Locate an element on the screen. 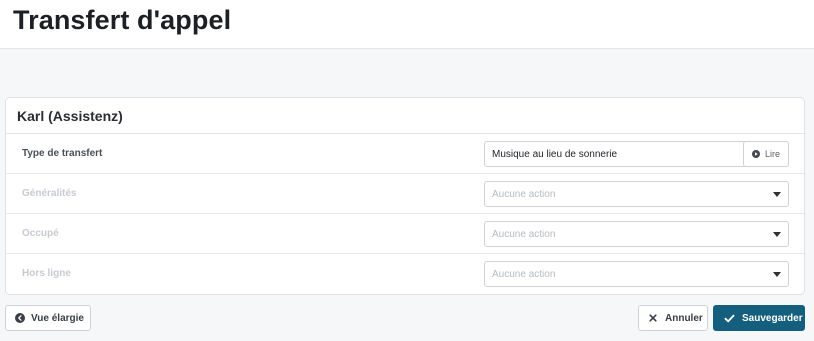 This screenshot has height=341, width=814. wide-view-label: Vue élargie is located at coordinates (57, 318).